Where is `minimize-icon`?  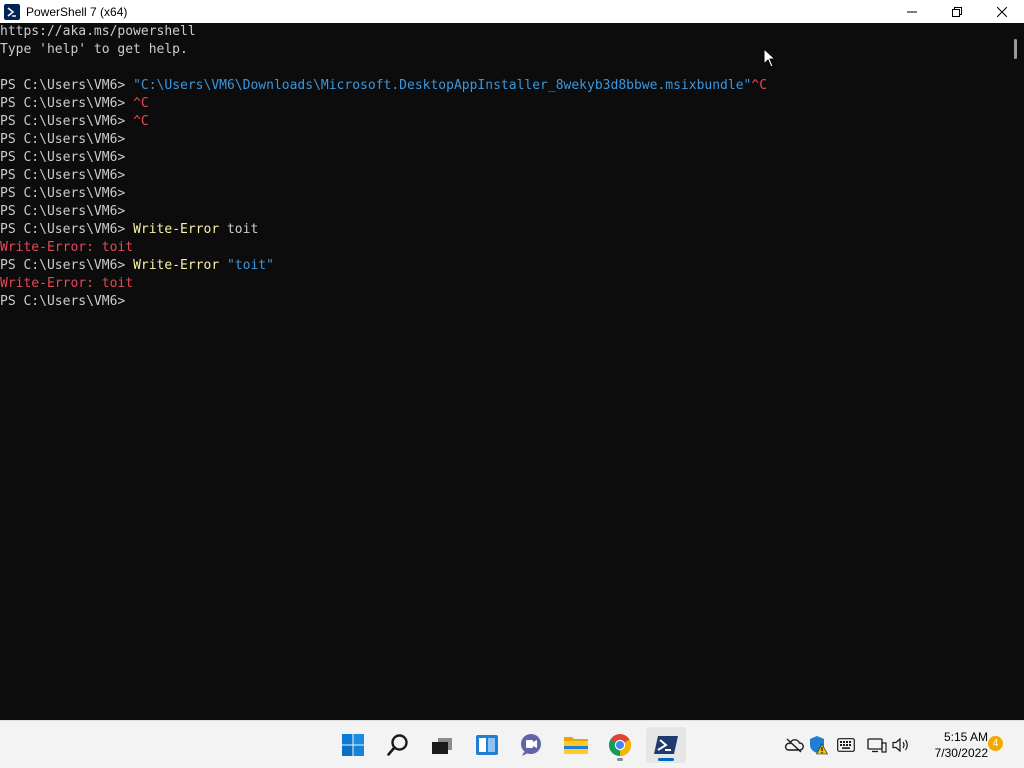
minimize-icon is located at coordinates (911, 11).